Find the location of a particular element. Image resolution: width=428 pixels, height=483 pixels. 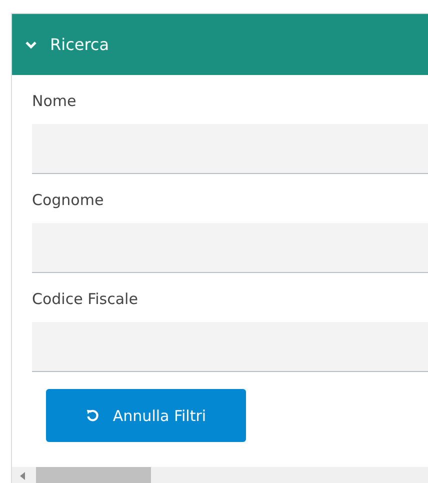

chevron-icon is located at coordinates (31, 44).